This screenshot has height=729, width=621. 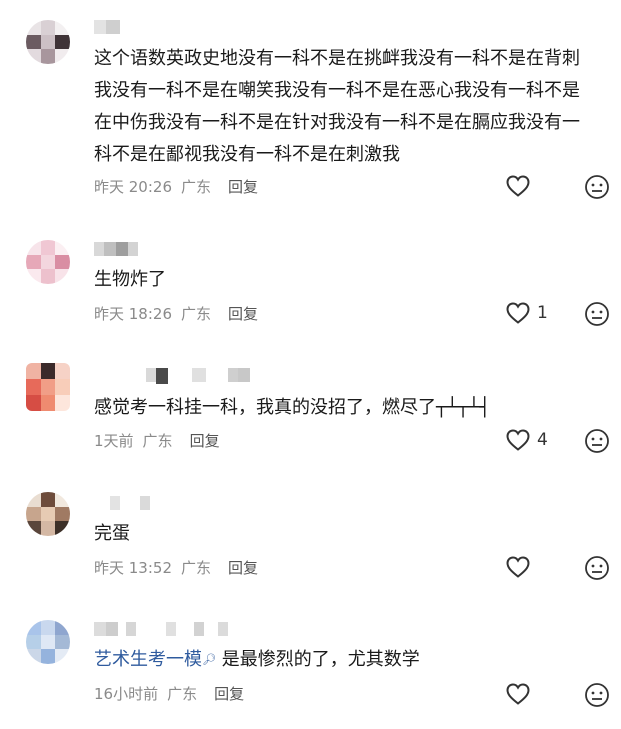 I want to click on comment-text: 艺术生考一模🔎︎ 是最惨烈的了，尤其数学, so click(x=344, y=660).